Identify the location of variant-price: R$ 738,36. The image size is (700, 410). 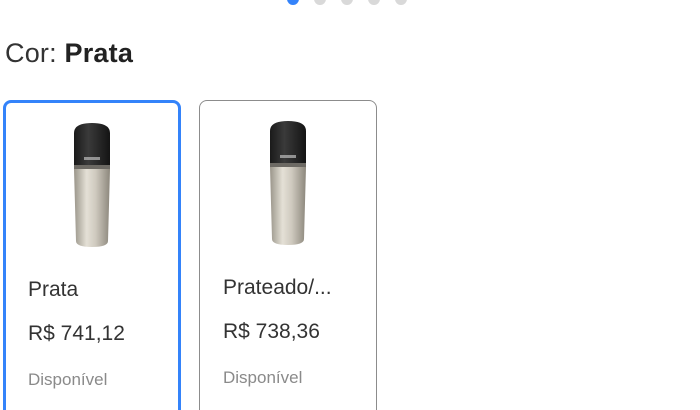
(271, 331).